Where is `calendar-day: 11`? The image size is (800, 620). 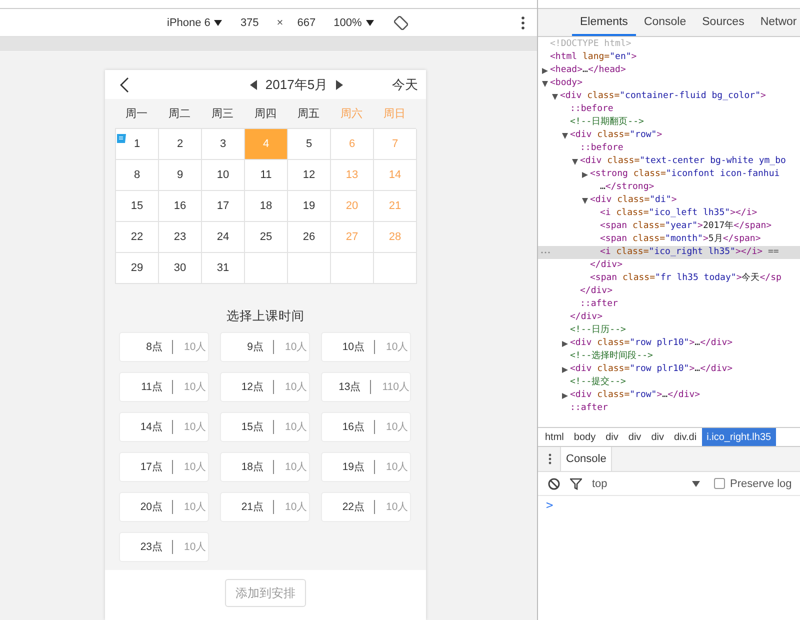
calendar-day: 11 is located at coordinates (266, 175).